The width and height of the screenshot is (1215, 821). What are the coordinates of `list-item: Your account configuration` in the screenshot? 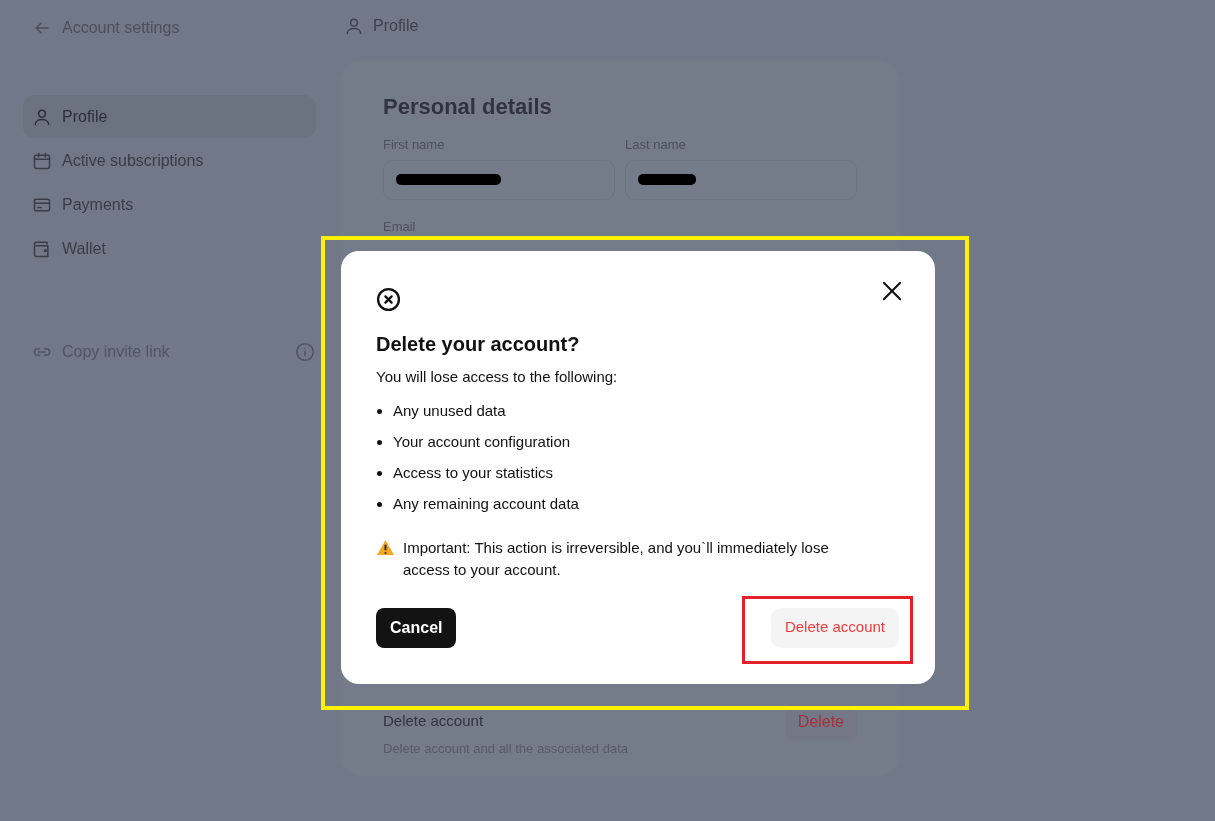 It's located at (482, 441).